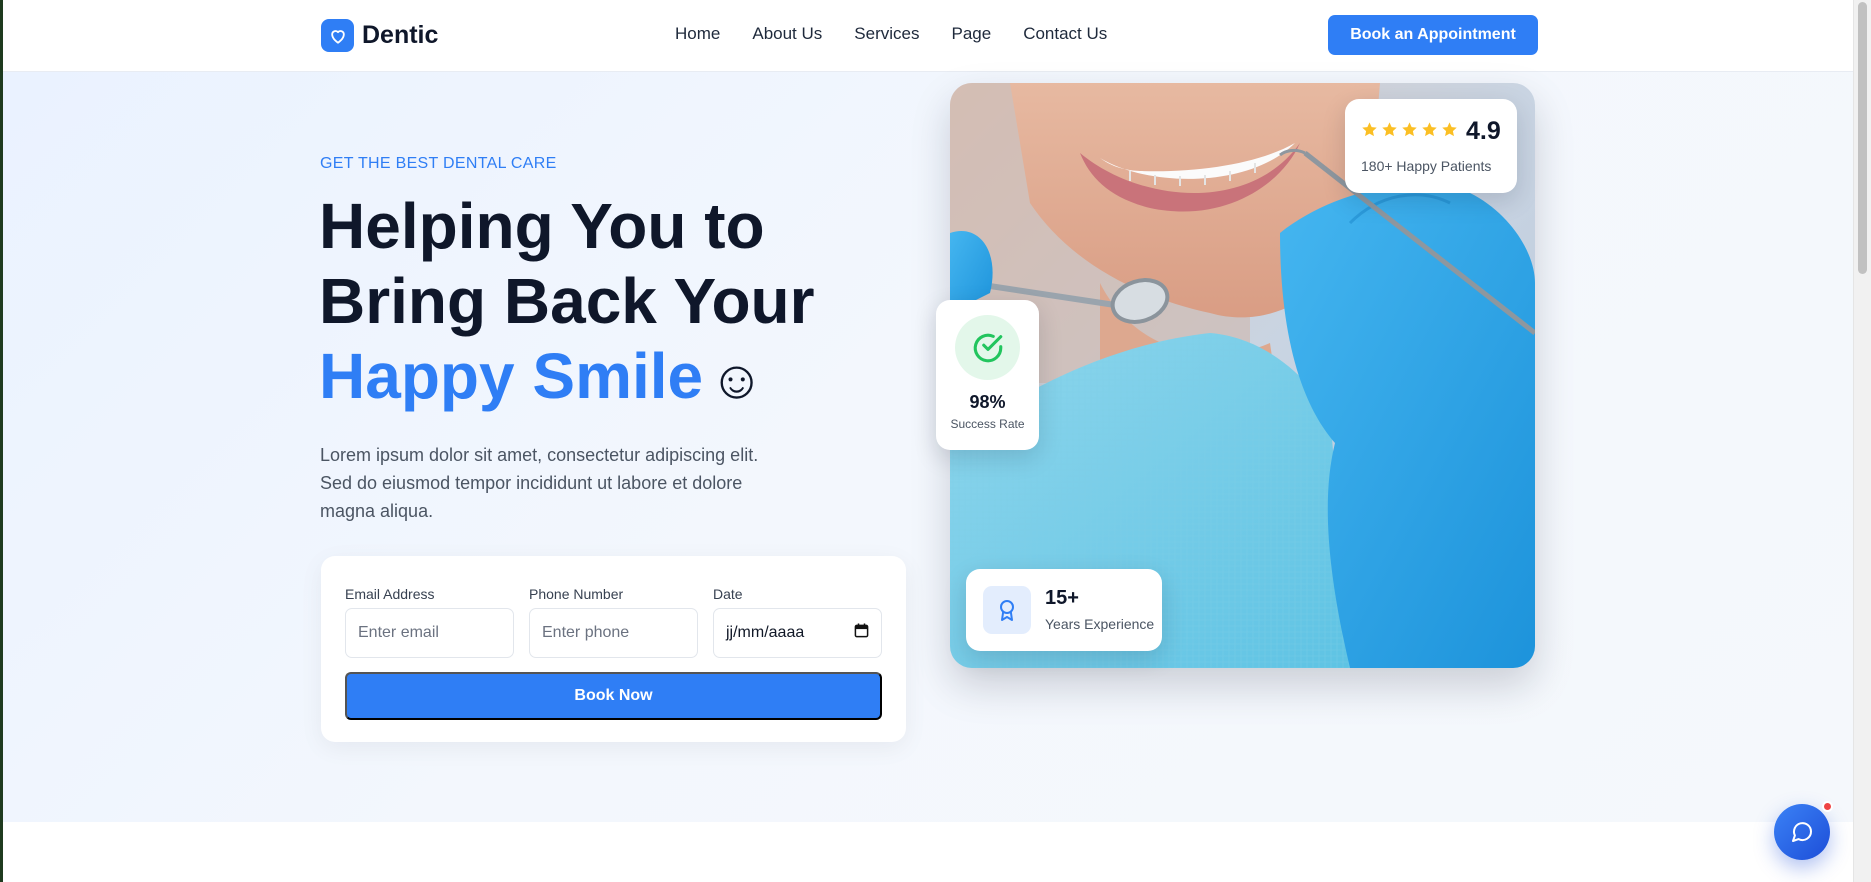 The width and height of the screenshot is (1871, 882). I want to click on scrollbar-thumb, so click(1862, 138).